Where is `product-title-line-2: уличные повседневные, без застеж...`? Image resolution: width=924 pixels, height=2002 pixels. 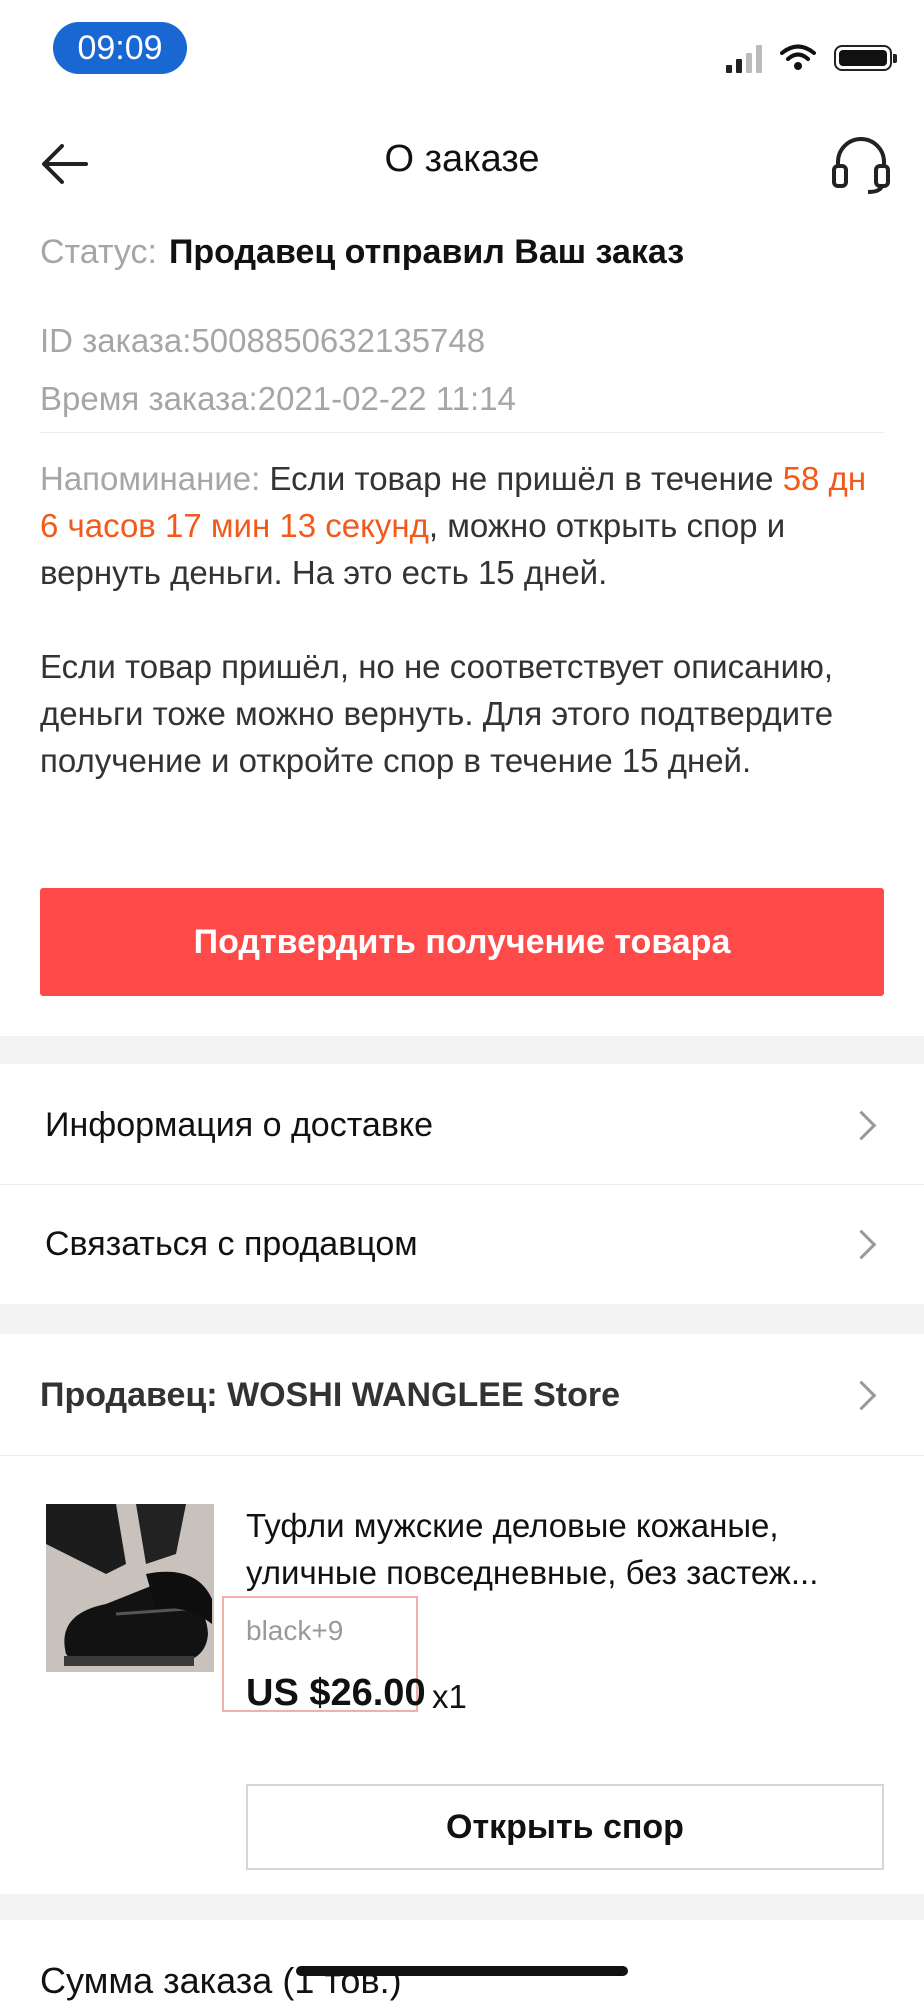 product-title-line-2: уличные повседневные, без застеж... is located at coordinates (532, 1572).